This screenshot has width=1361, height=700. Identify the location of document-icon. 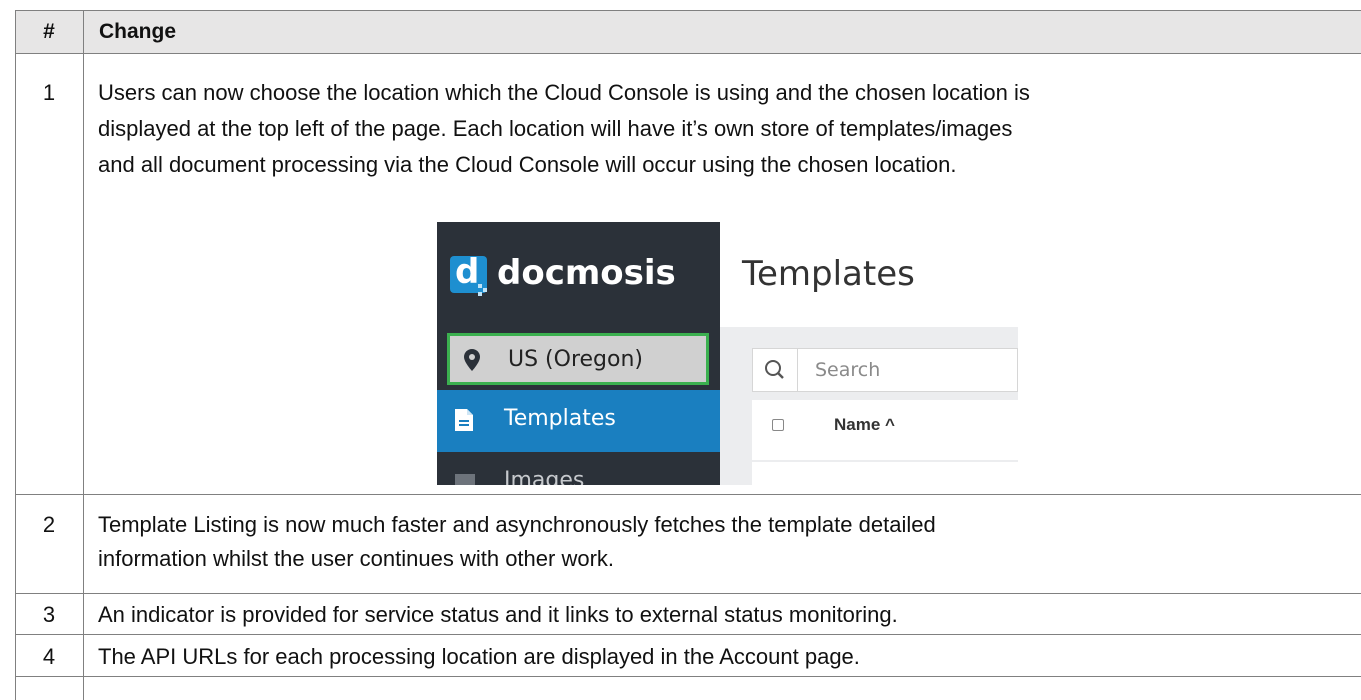
(464, 420).